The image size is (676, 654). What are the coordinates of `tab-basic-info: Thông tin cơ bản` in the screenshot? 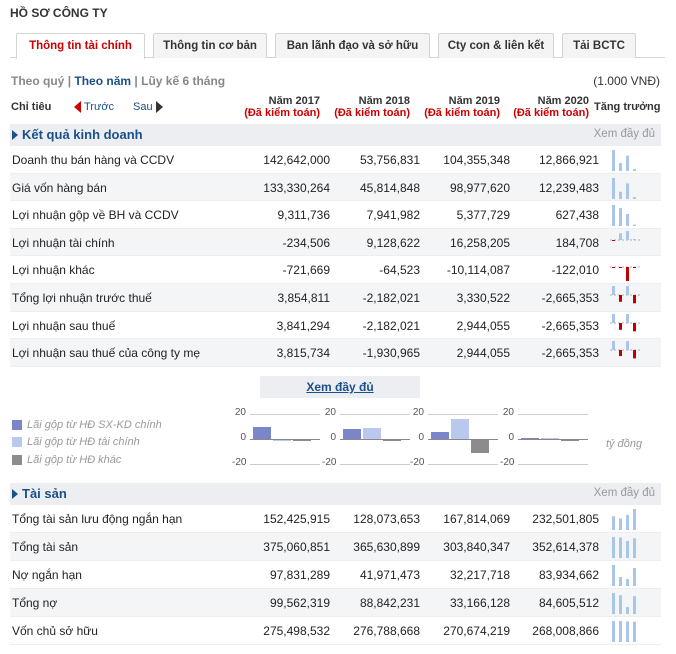 It's located at (210, 45).